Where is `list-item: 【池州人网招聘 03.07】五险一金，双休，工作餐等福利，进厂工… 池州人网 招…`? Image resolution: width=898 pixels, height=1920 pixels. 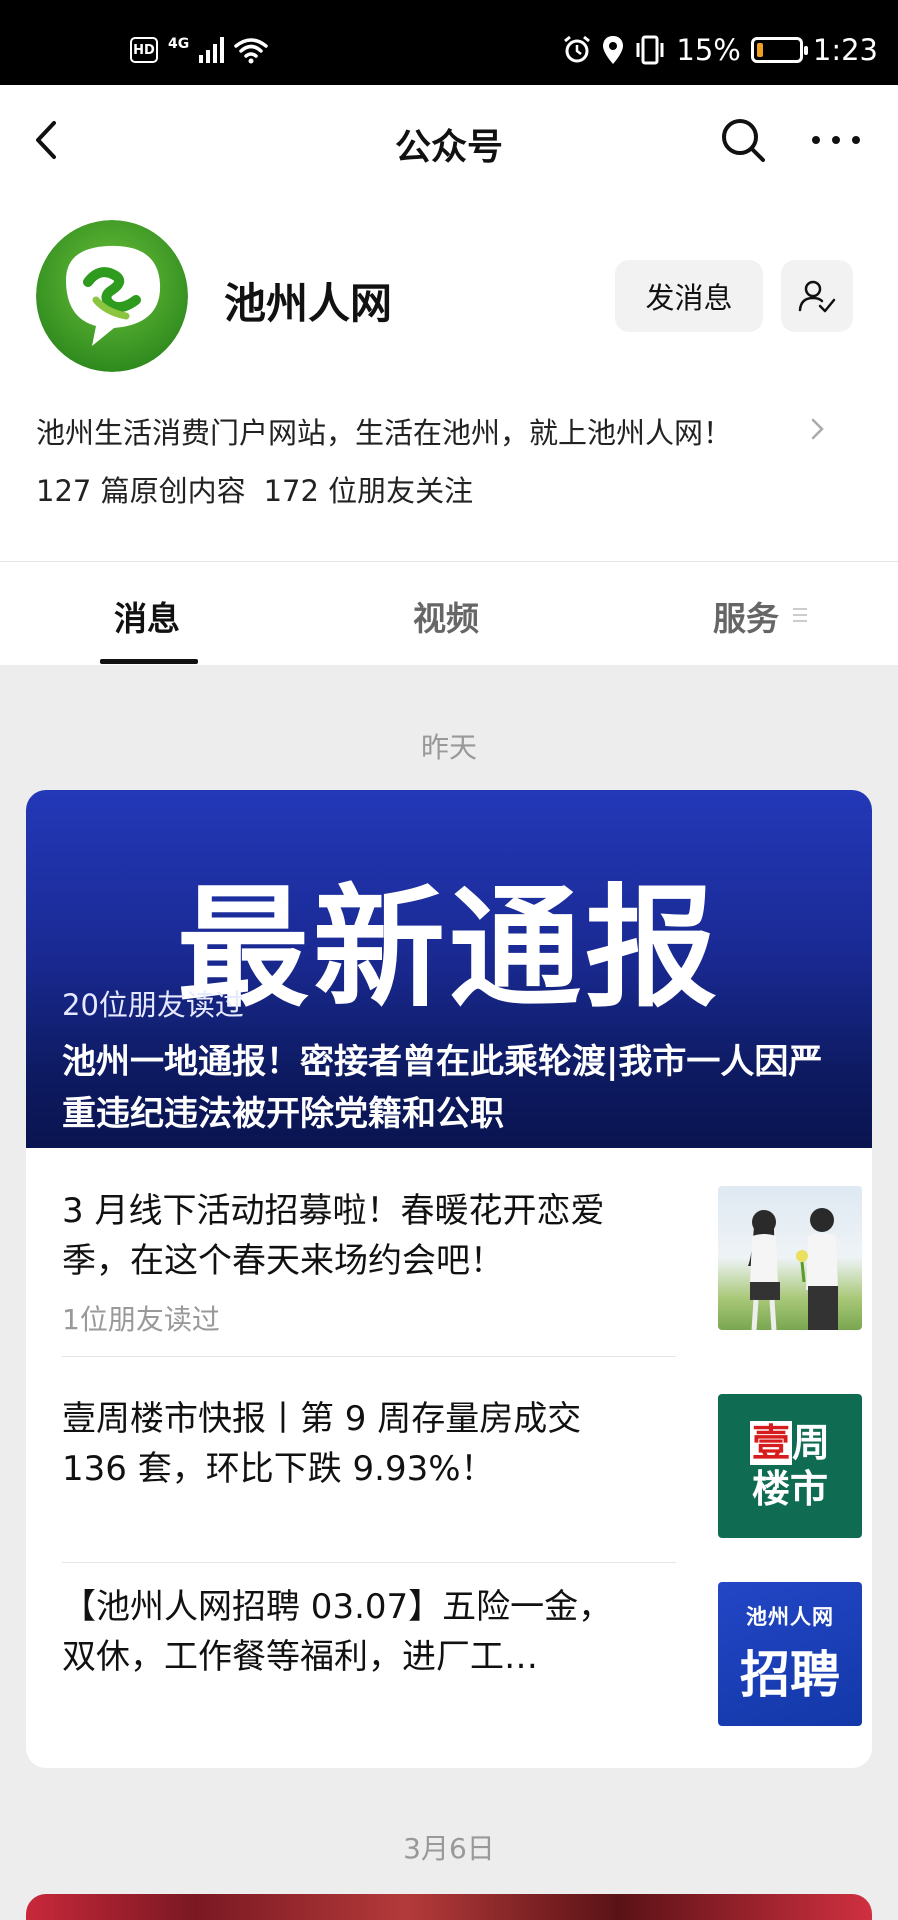 list-item: 【池州人网招聘 03.07】五险一金，双休，工作餐等福利，进厂工… 池州人网 招… is located at coordinates (462, 1657).